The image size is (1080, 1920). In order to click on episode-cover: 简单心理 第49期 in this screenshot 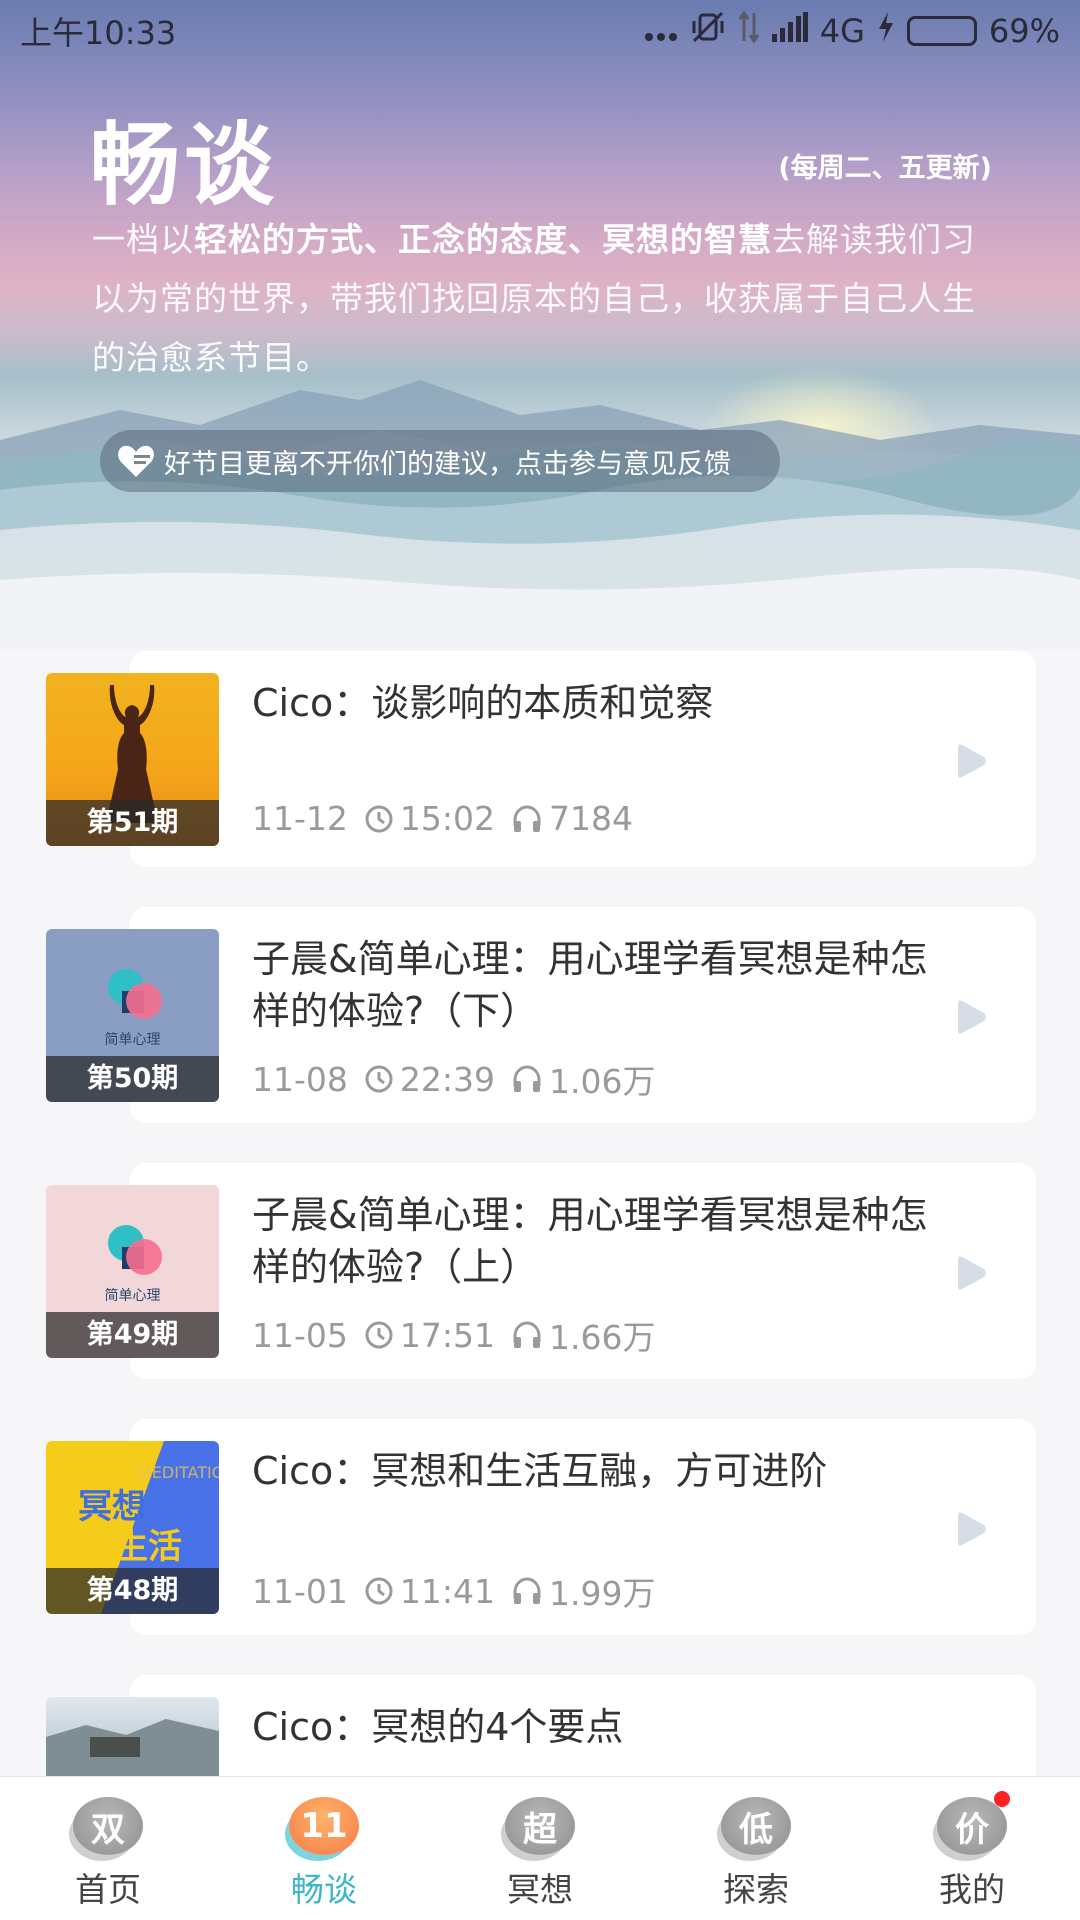, I will do `click(132, 1271)`.